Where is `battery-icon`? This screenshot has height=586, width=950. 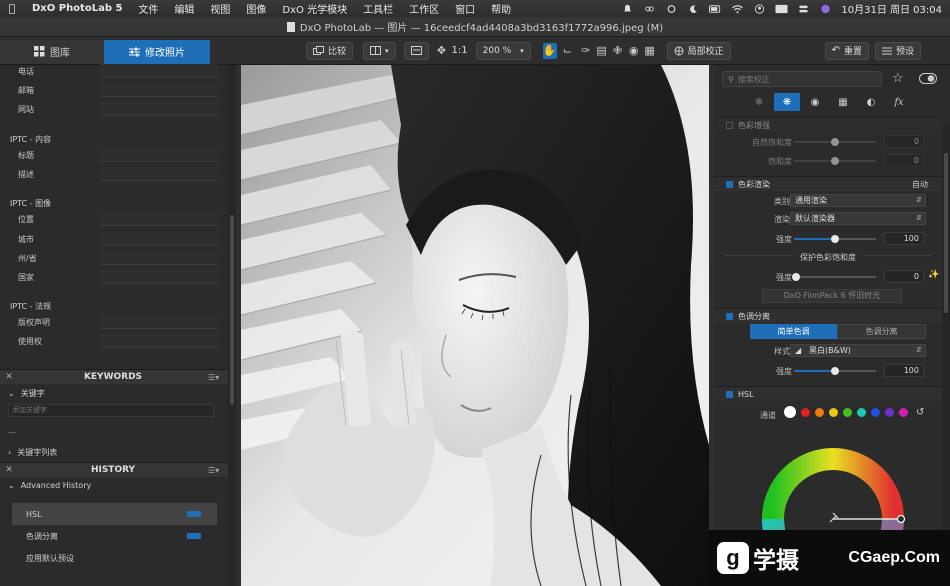 battery-icon is located at coordinates (715, 9).